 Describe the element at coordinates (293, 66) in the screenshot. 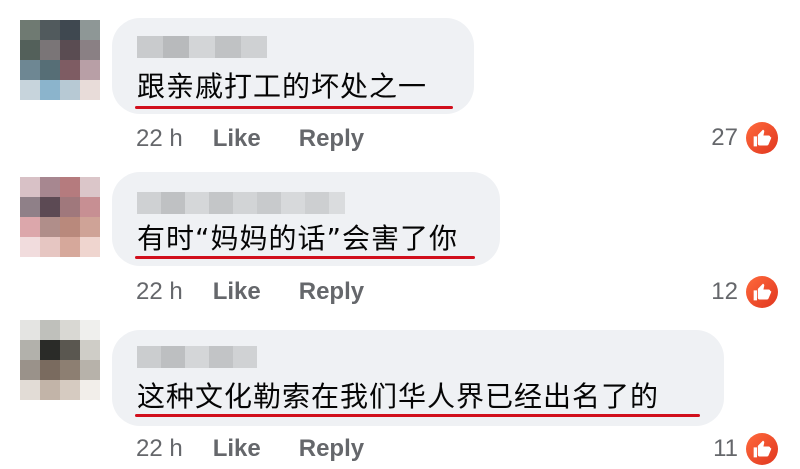

I see `comment-bubble: 跟亲戚打工的坏处之一` at that location.